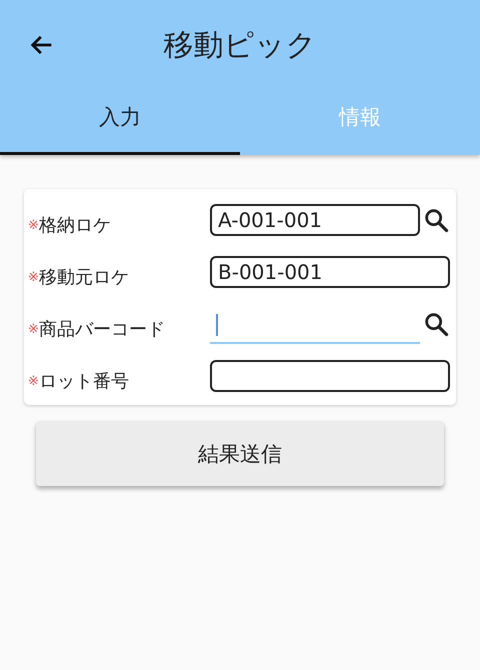 The width and height of the screenshot is (480, 670). I want to click on field-label: ロット番号, so click(83, 381).